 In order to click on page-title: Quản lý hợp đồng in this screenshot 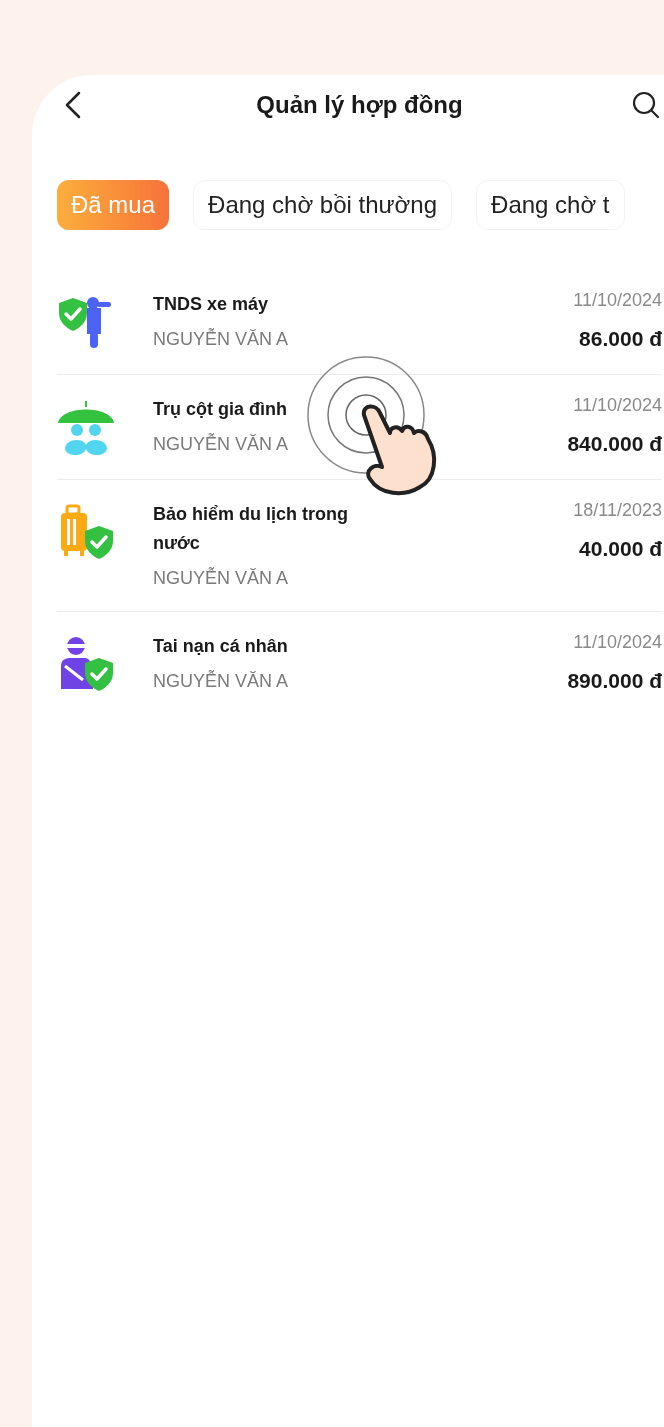, I will do `click(359, 105)`.